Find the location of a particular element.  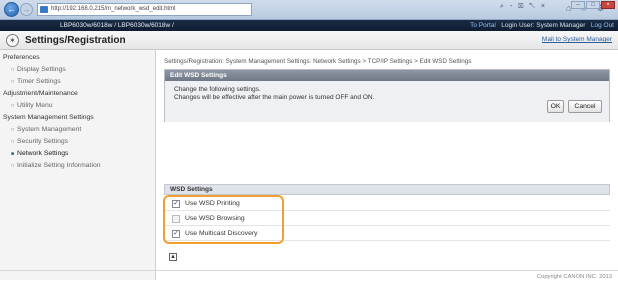

forward-arrow-icon: → is located at coordinates (26, 9).